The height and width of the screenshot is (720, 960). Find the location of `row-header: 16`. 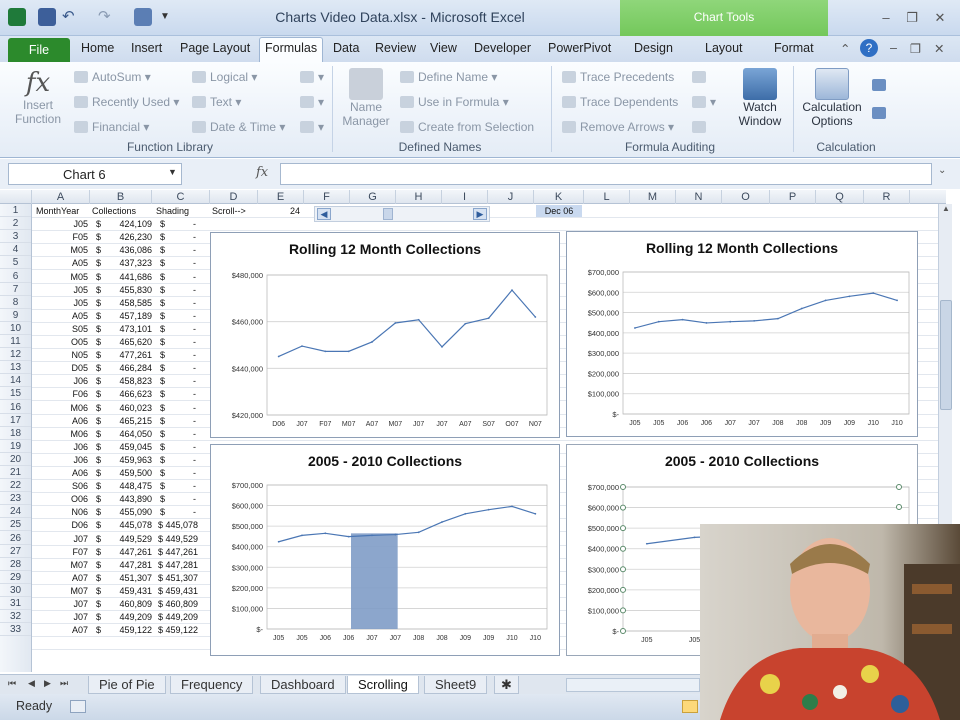

row-header: 16 is located at coordinates (15, 407).